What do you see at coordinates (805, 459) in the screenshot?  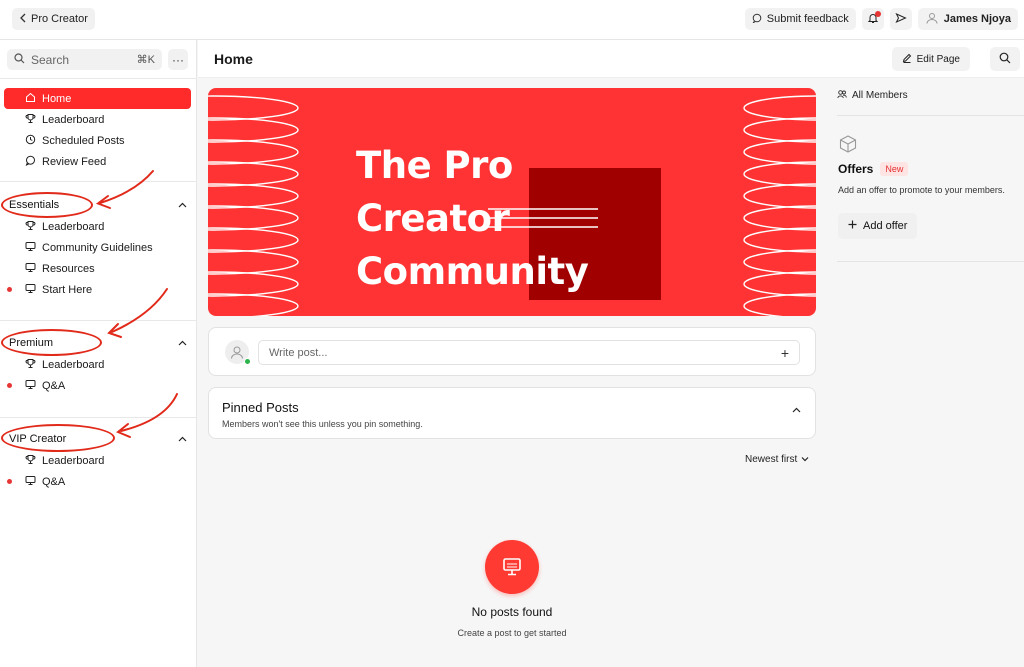 I see `chevron-down-icon` at bounding box center [805, 459].